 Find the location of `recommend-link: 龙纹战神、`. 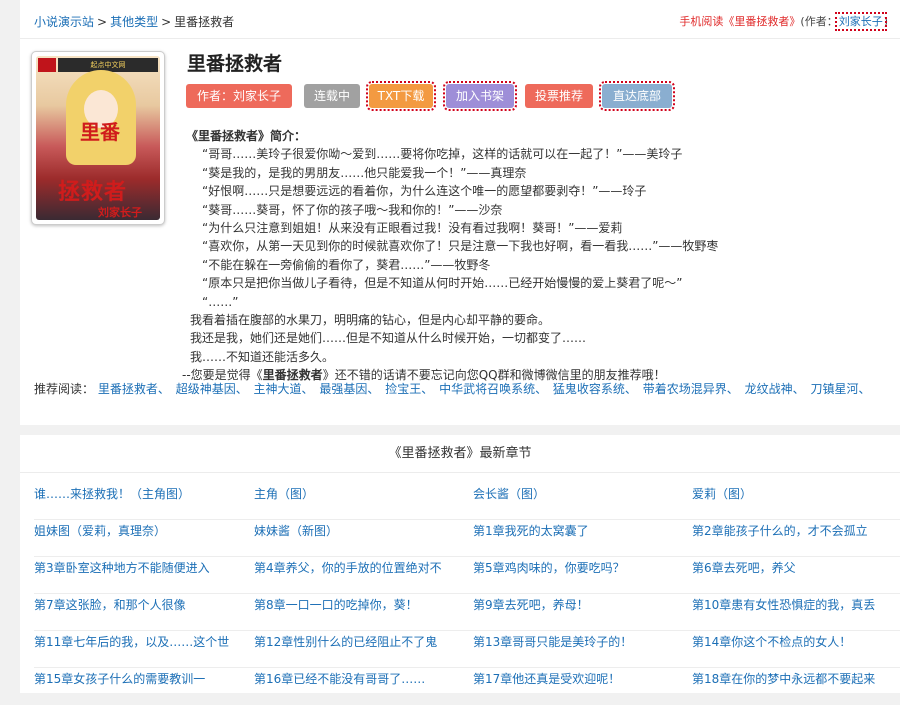

recommend-link: 龙纹战神、 is located at coordinates (775, 389).